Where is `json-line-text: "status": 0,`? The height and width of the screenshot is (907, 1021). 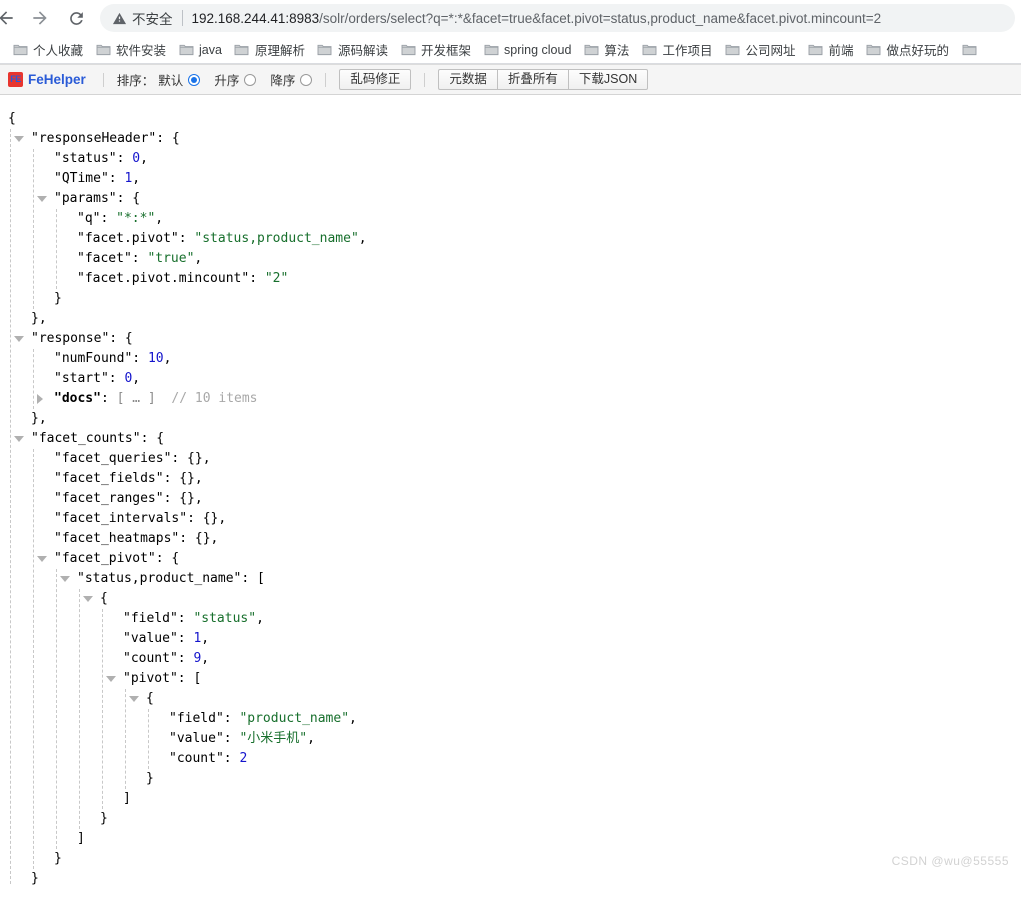
json-line-text: "status": 0, is located at coordinates (74, 158).